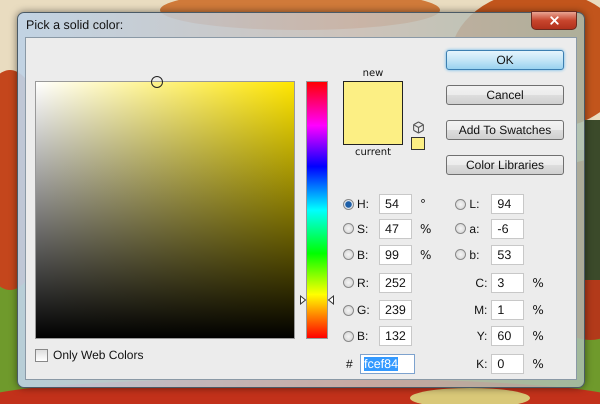  Describe the element at coordinates (507, 336) in the screenshot. I see `value-field: 60` at that location.